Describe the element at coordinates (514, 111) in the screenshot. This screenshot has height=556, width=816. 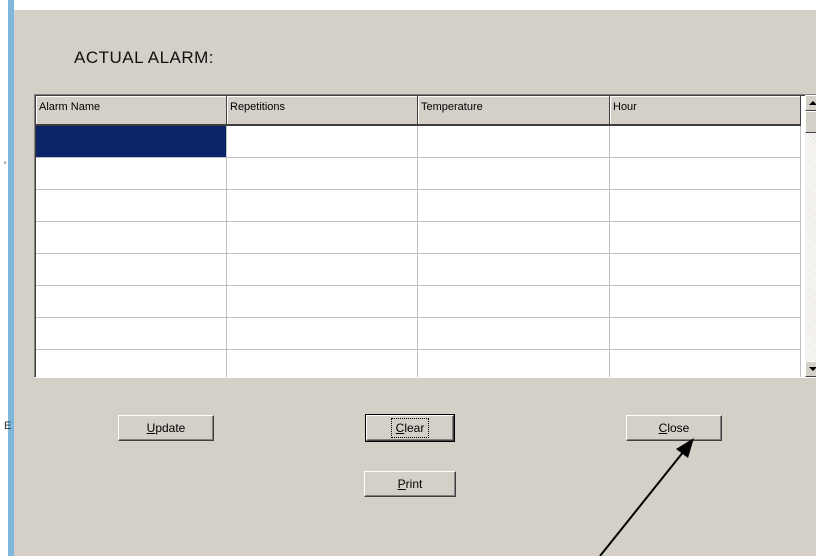
I see `column-header-temperature: Temperature` at that location.